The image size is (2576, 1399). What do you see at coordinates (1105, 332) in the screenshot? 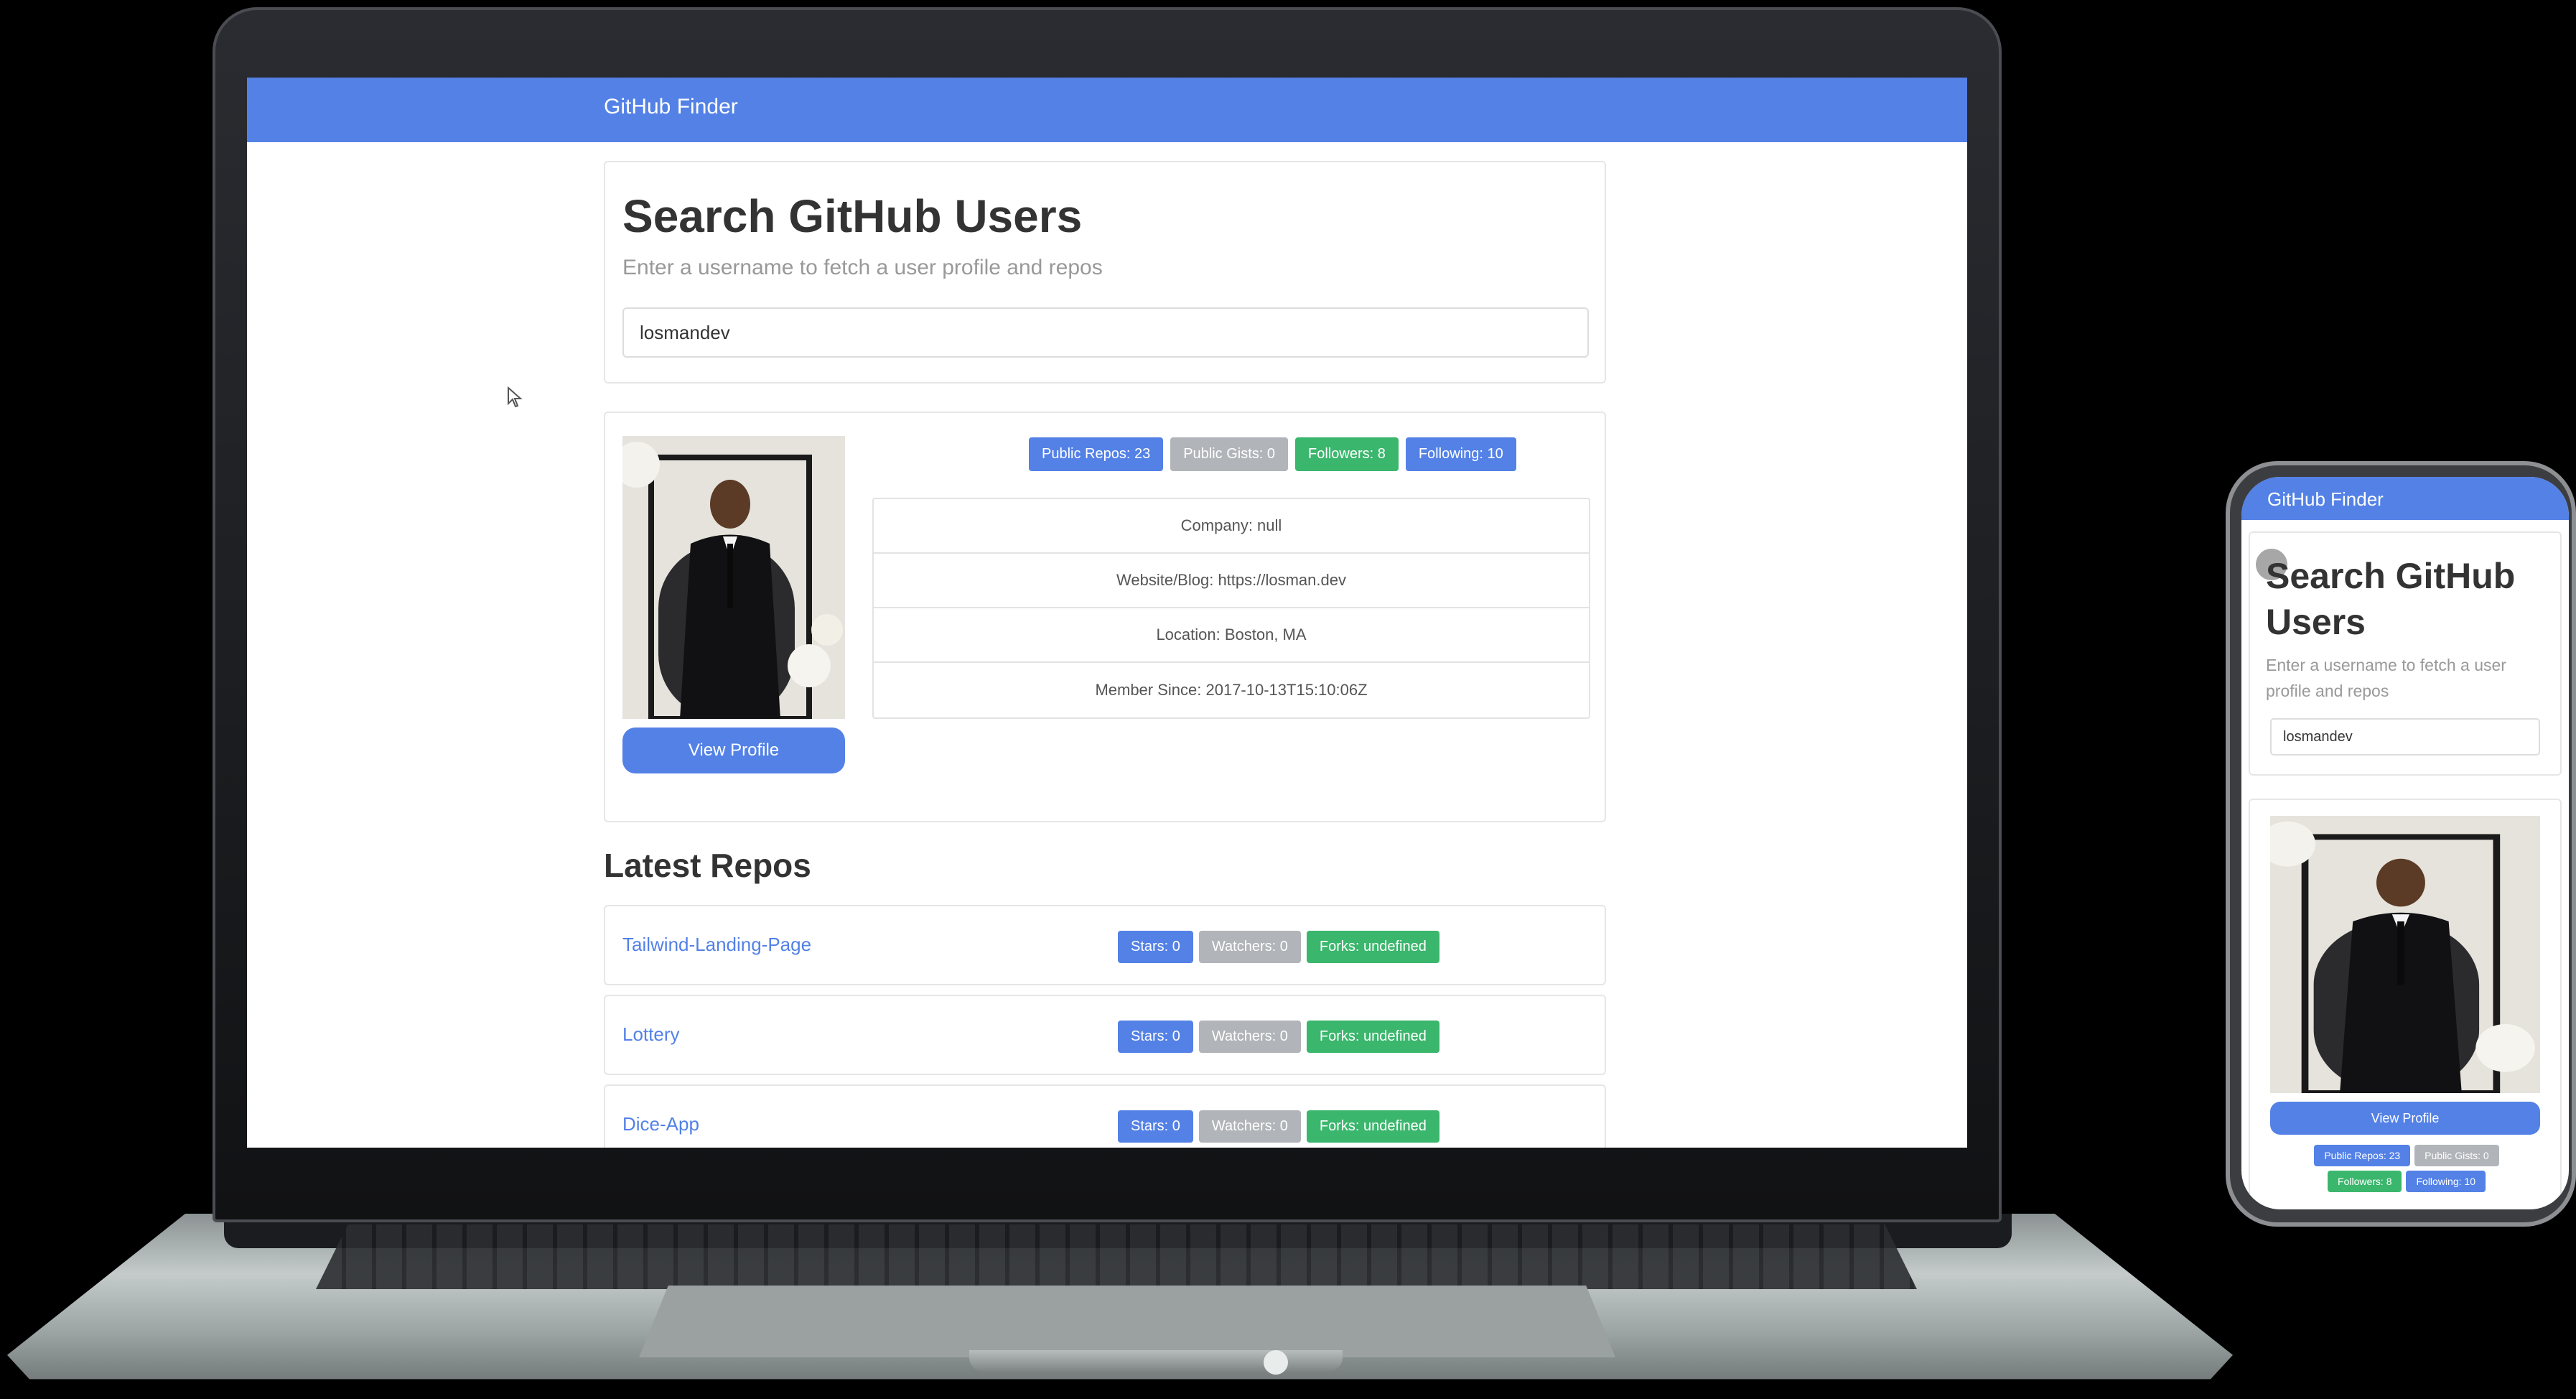
I see `search-input` at bounding box center [1105, 332].